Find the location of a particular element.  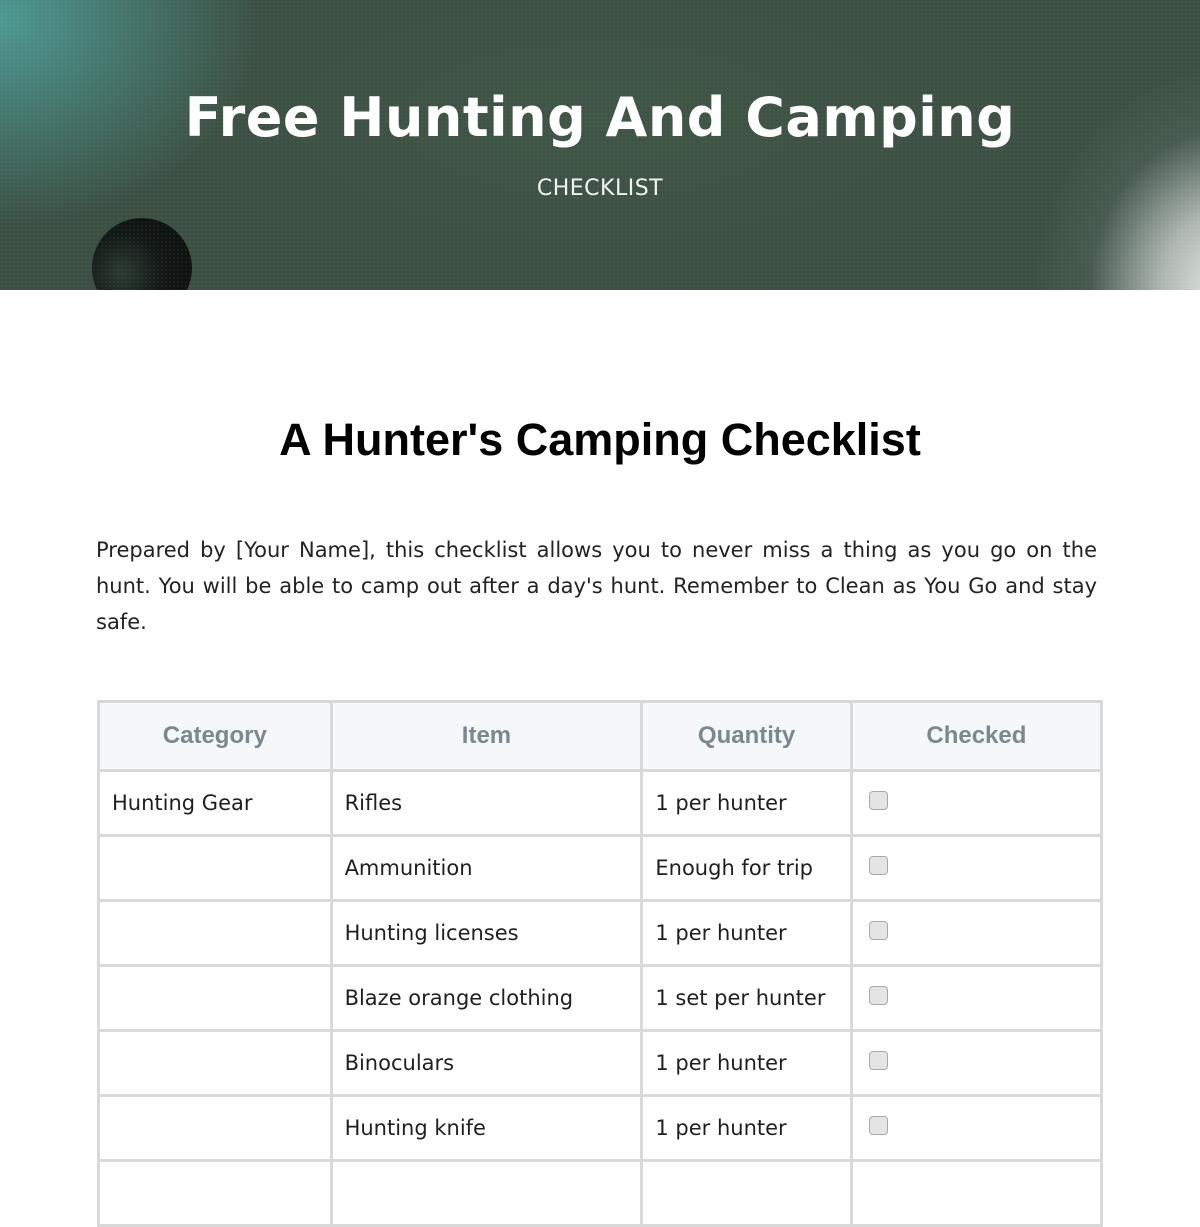

cell-category: Hunting Gear is located at coordinates (215, 803).